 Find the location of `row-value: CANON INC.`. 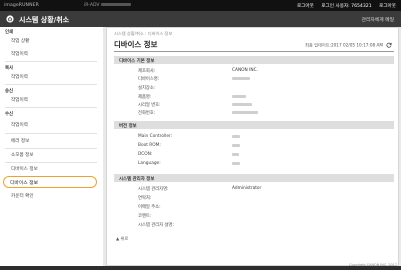

row-value: CANON INC. is located at coordinates (245, 70).